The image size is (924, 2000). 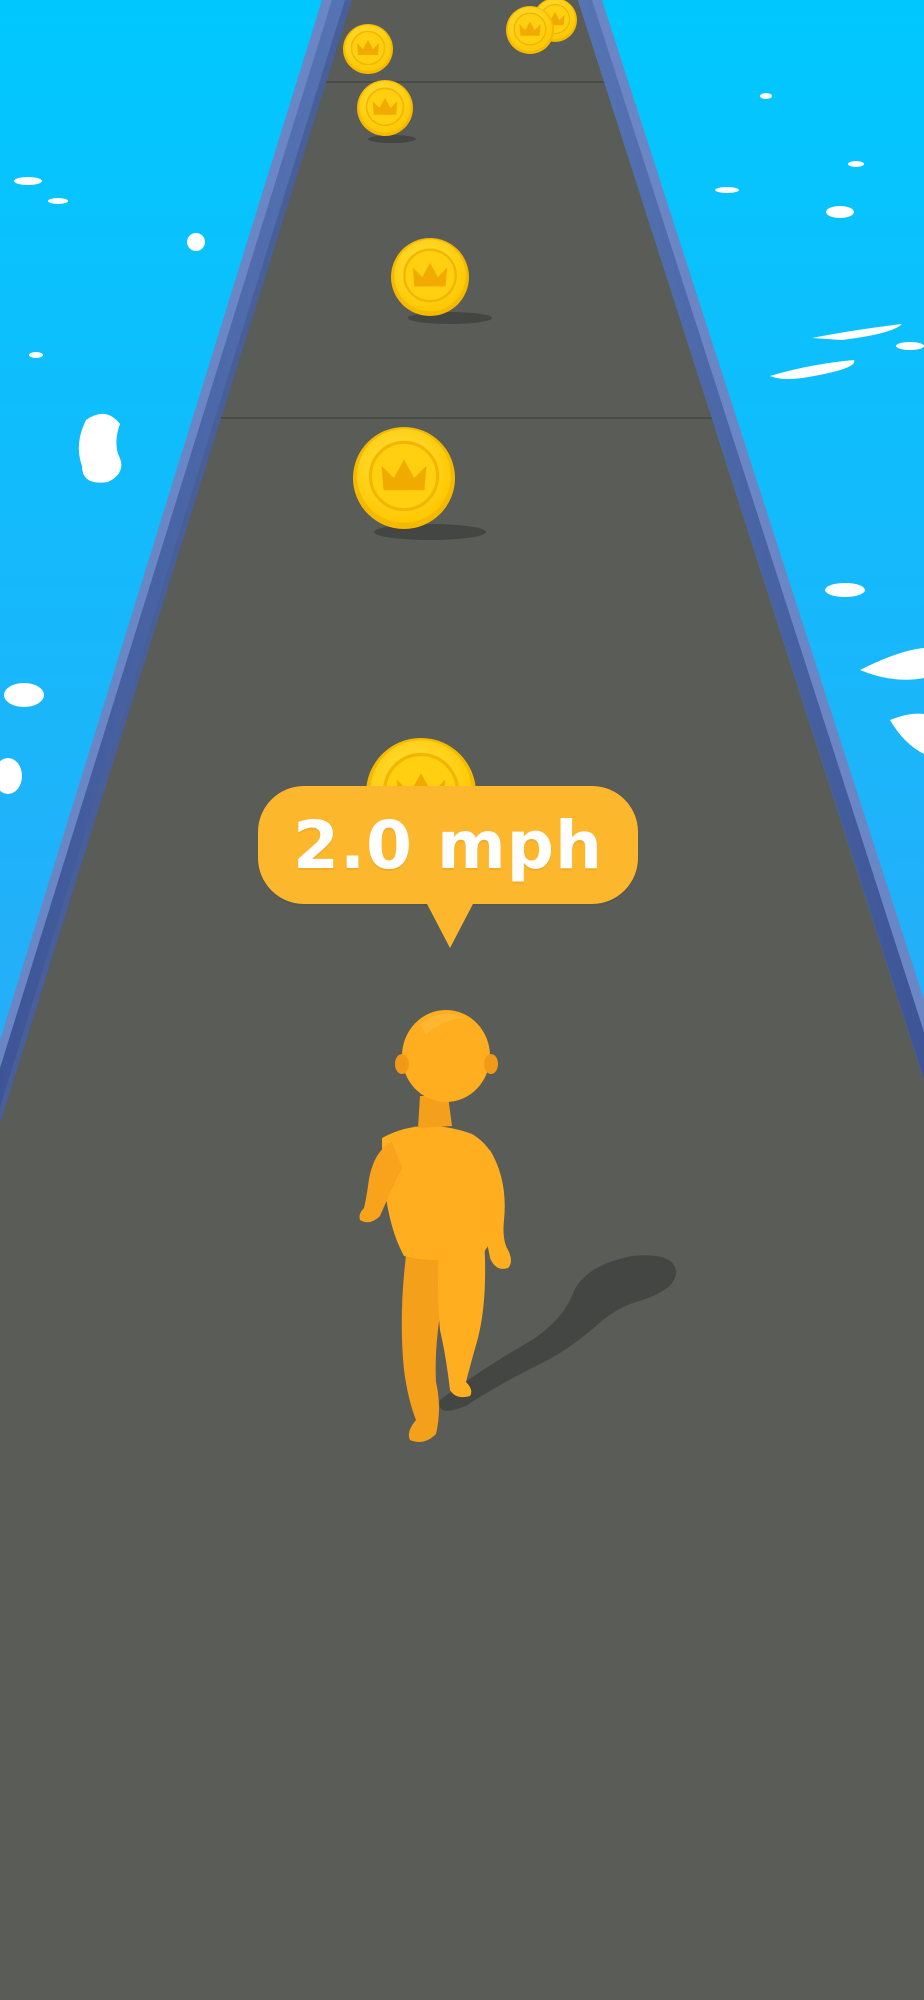 I want to click on speed-bubble-pointer, so click(x=450, y=925).